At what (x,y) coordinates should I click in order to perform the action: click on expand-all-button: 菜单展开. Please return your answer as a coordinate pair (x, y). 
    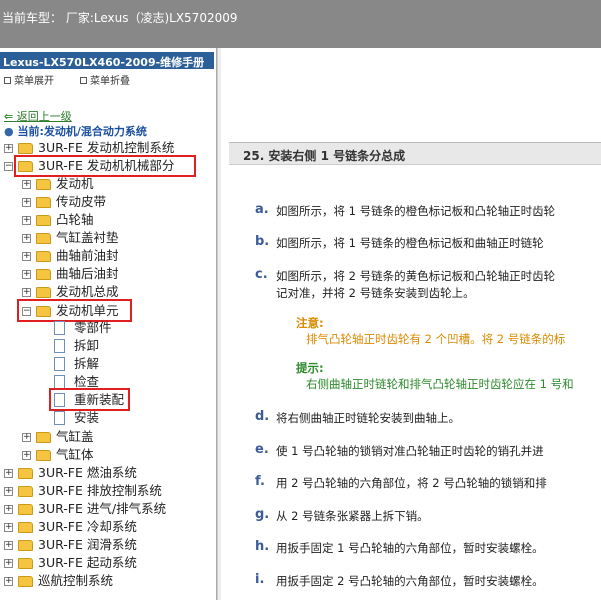
    Looking at the image, I should click on (29, 79).